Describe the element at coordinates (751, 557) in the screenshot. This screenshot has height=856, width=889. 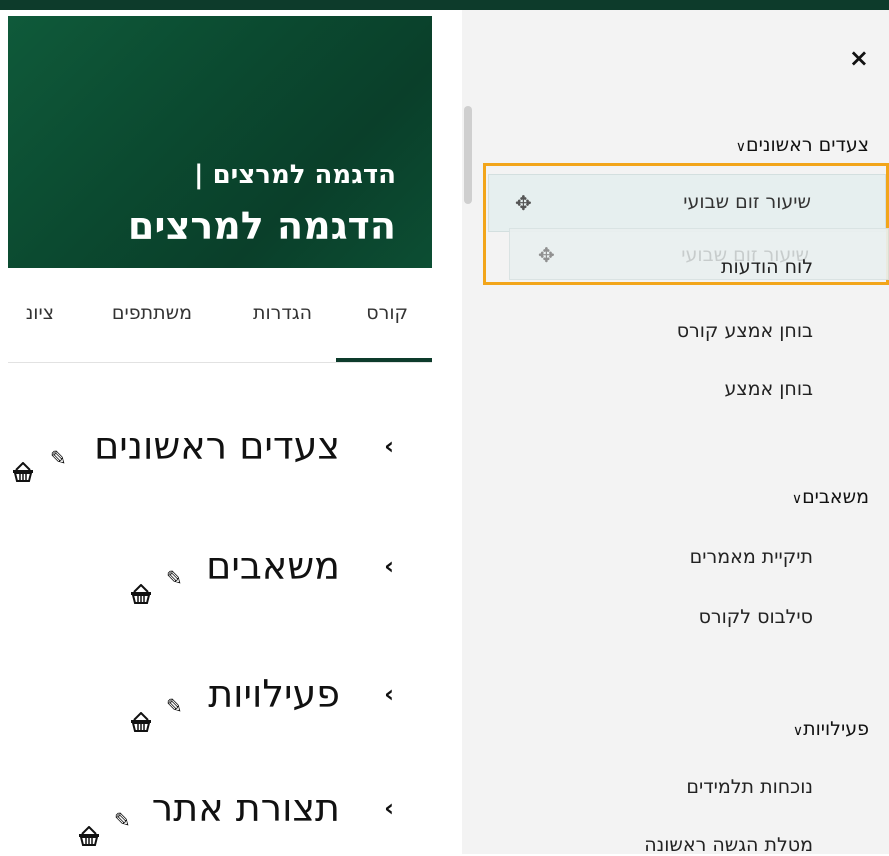
I see `index-item: תיקיית מאמרים` at that location.